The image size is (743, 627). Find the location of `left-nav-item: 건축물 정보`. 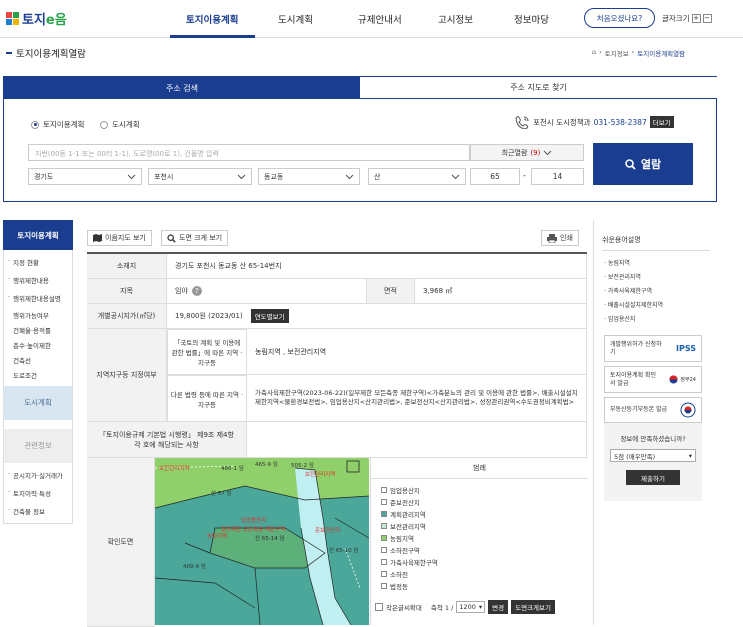

left-nav-item: 건축물 정보 is located at coordinates (38, 512).